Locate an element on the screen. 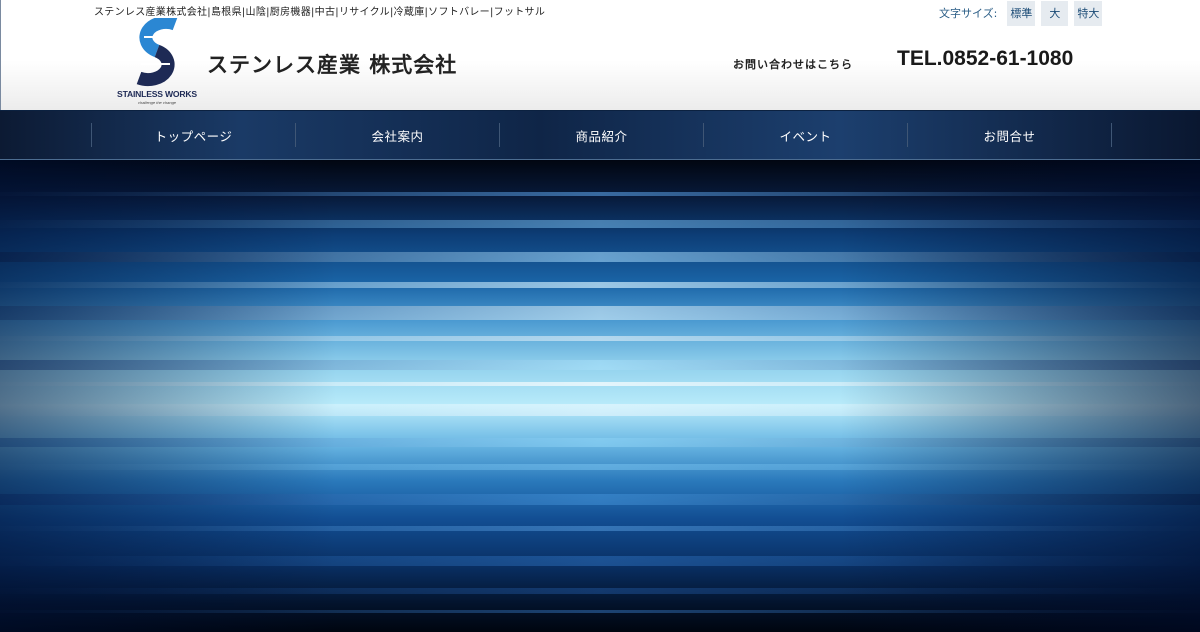  global-nav: トップページ 会社案内 商品紹介 イベント お問合せ is located at coordinates (600, 135).